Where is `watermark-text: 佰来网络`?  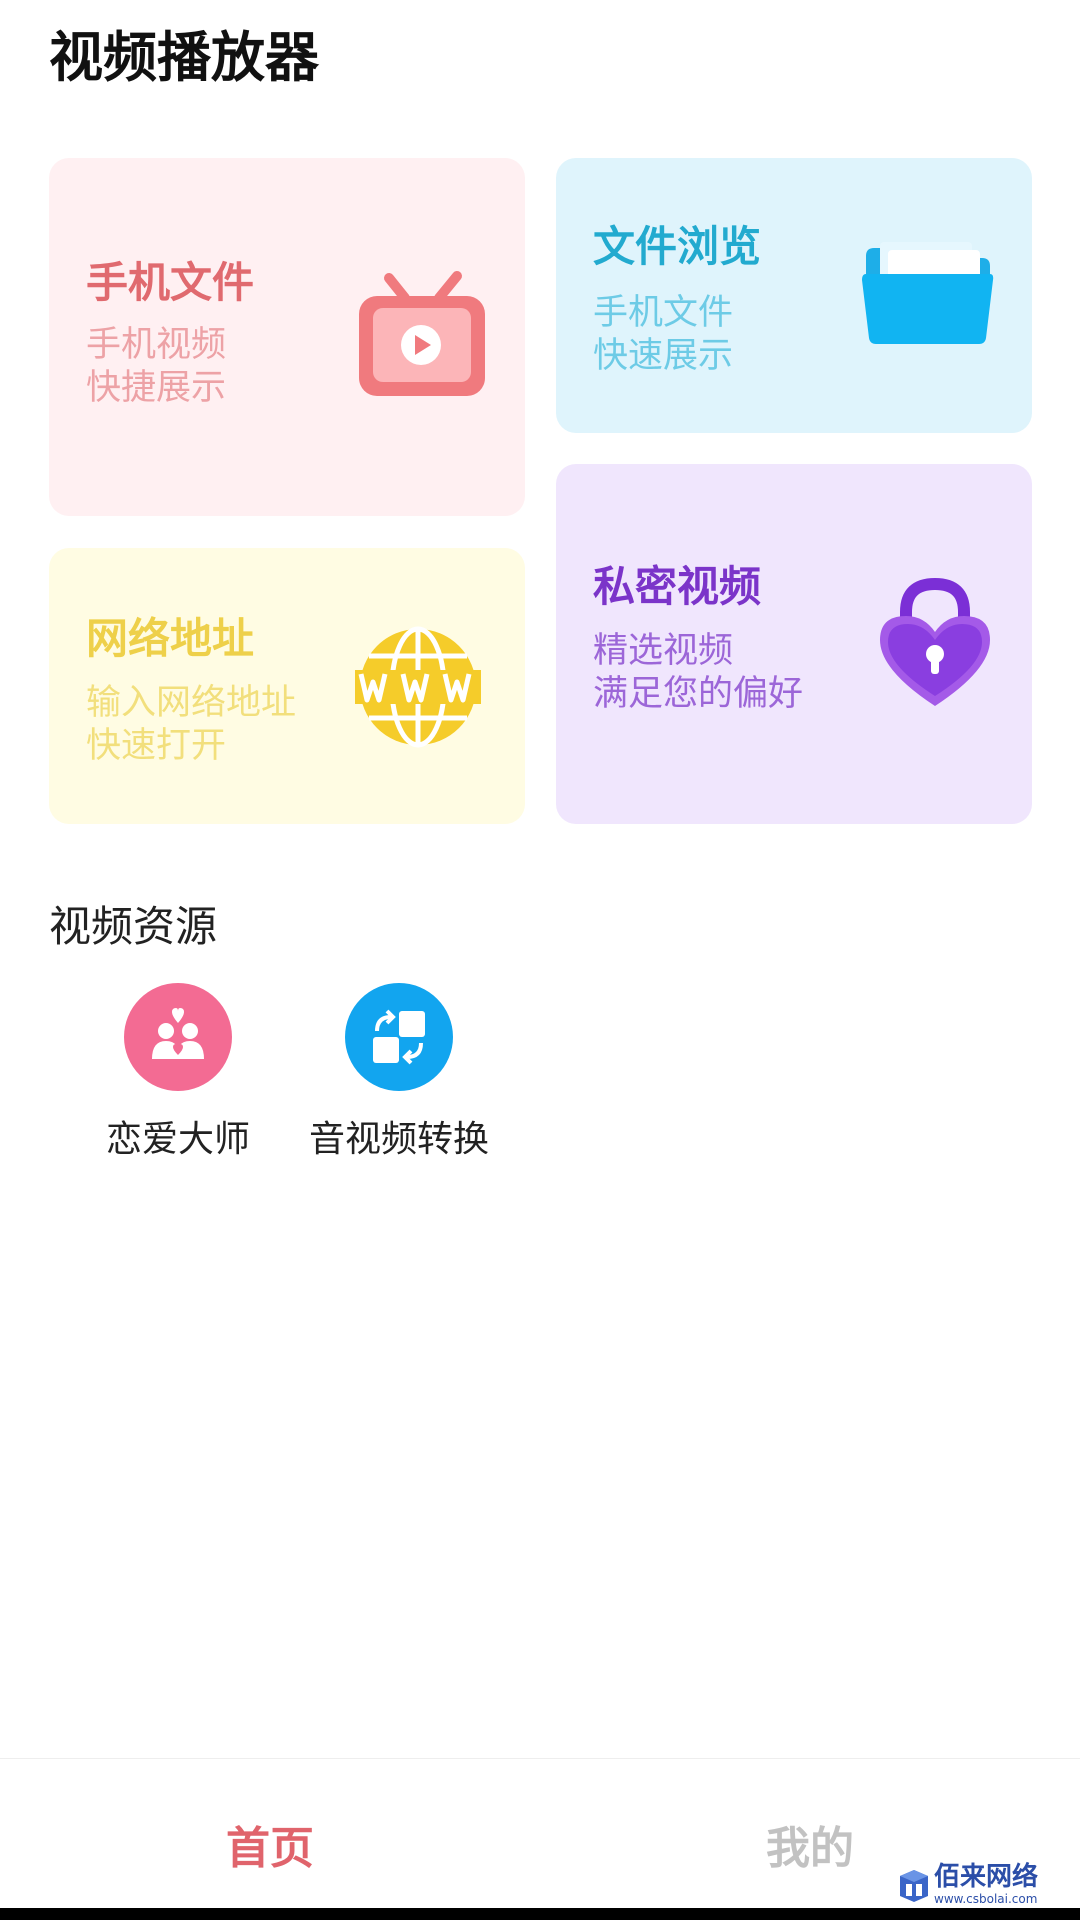 watermark-text: 佰来网络 is located at coordinates (986, 1877).